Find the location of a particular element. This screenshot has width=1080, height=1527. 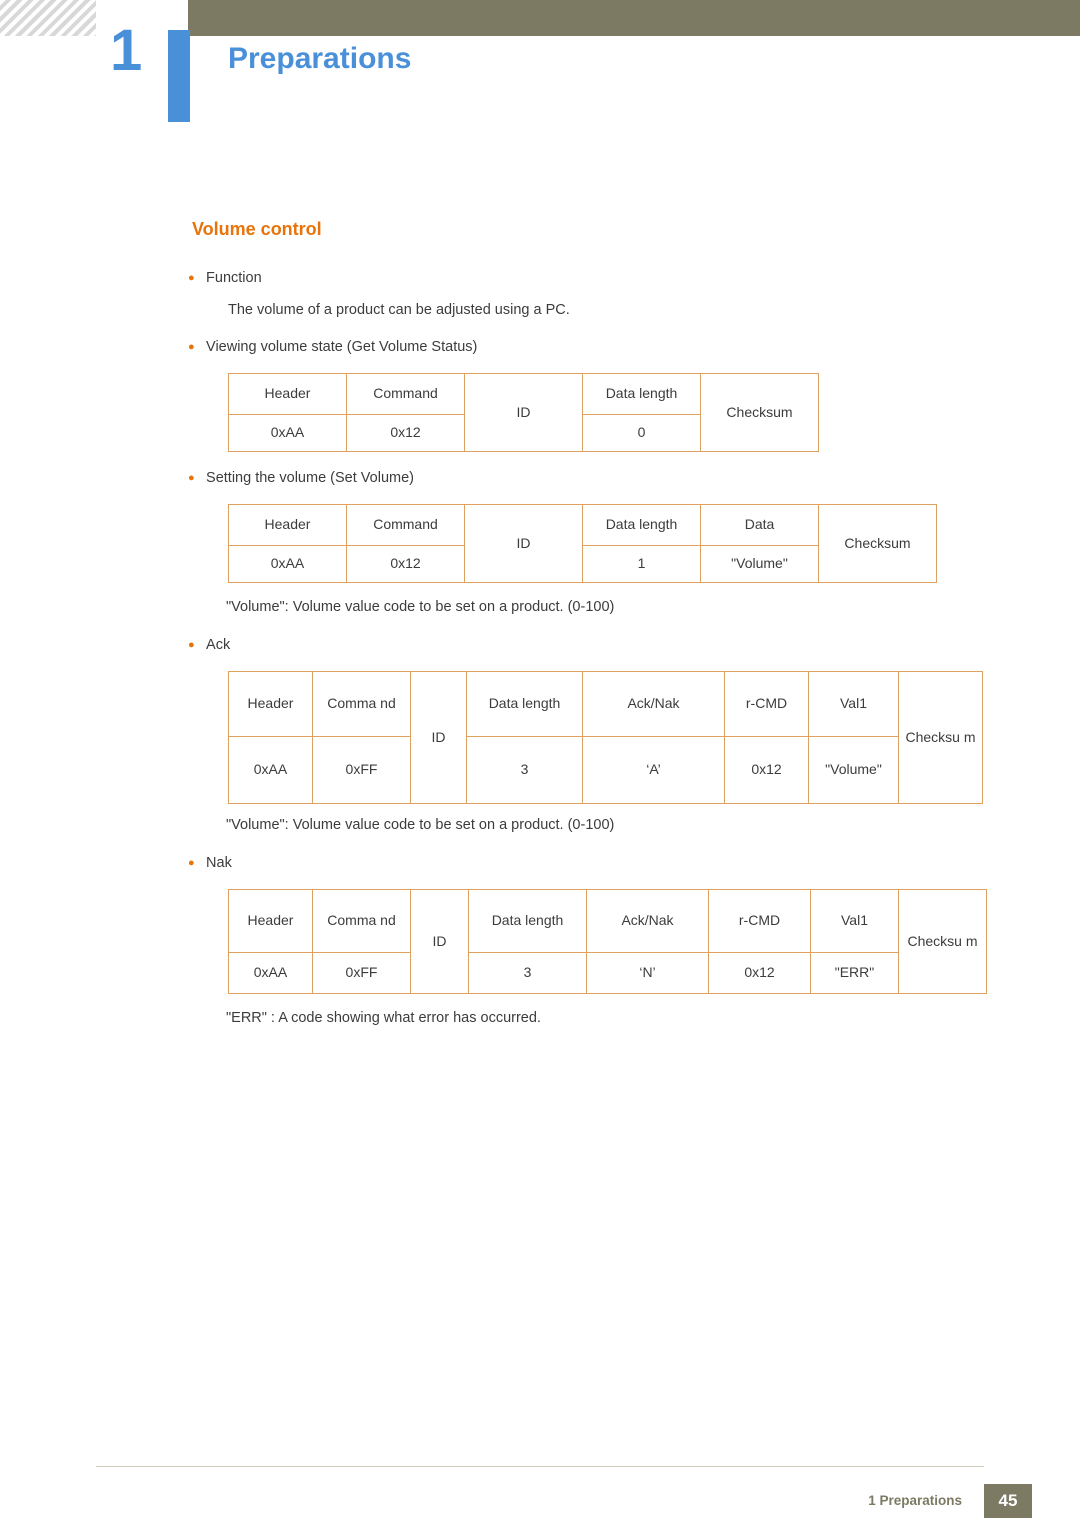

bullet-set-volume: ● Setting the volume (Set Volume) is located at coordinates (301, 478).